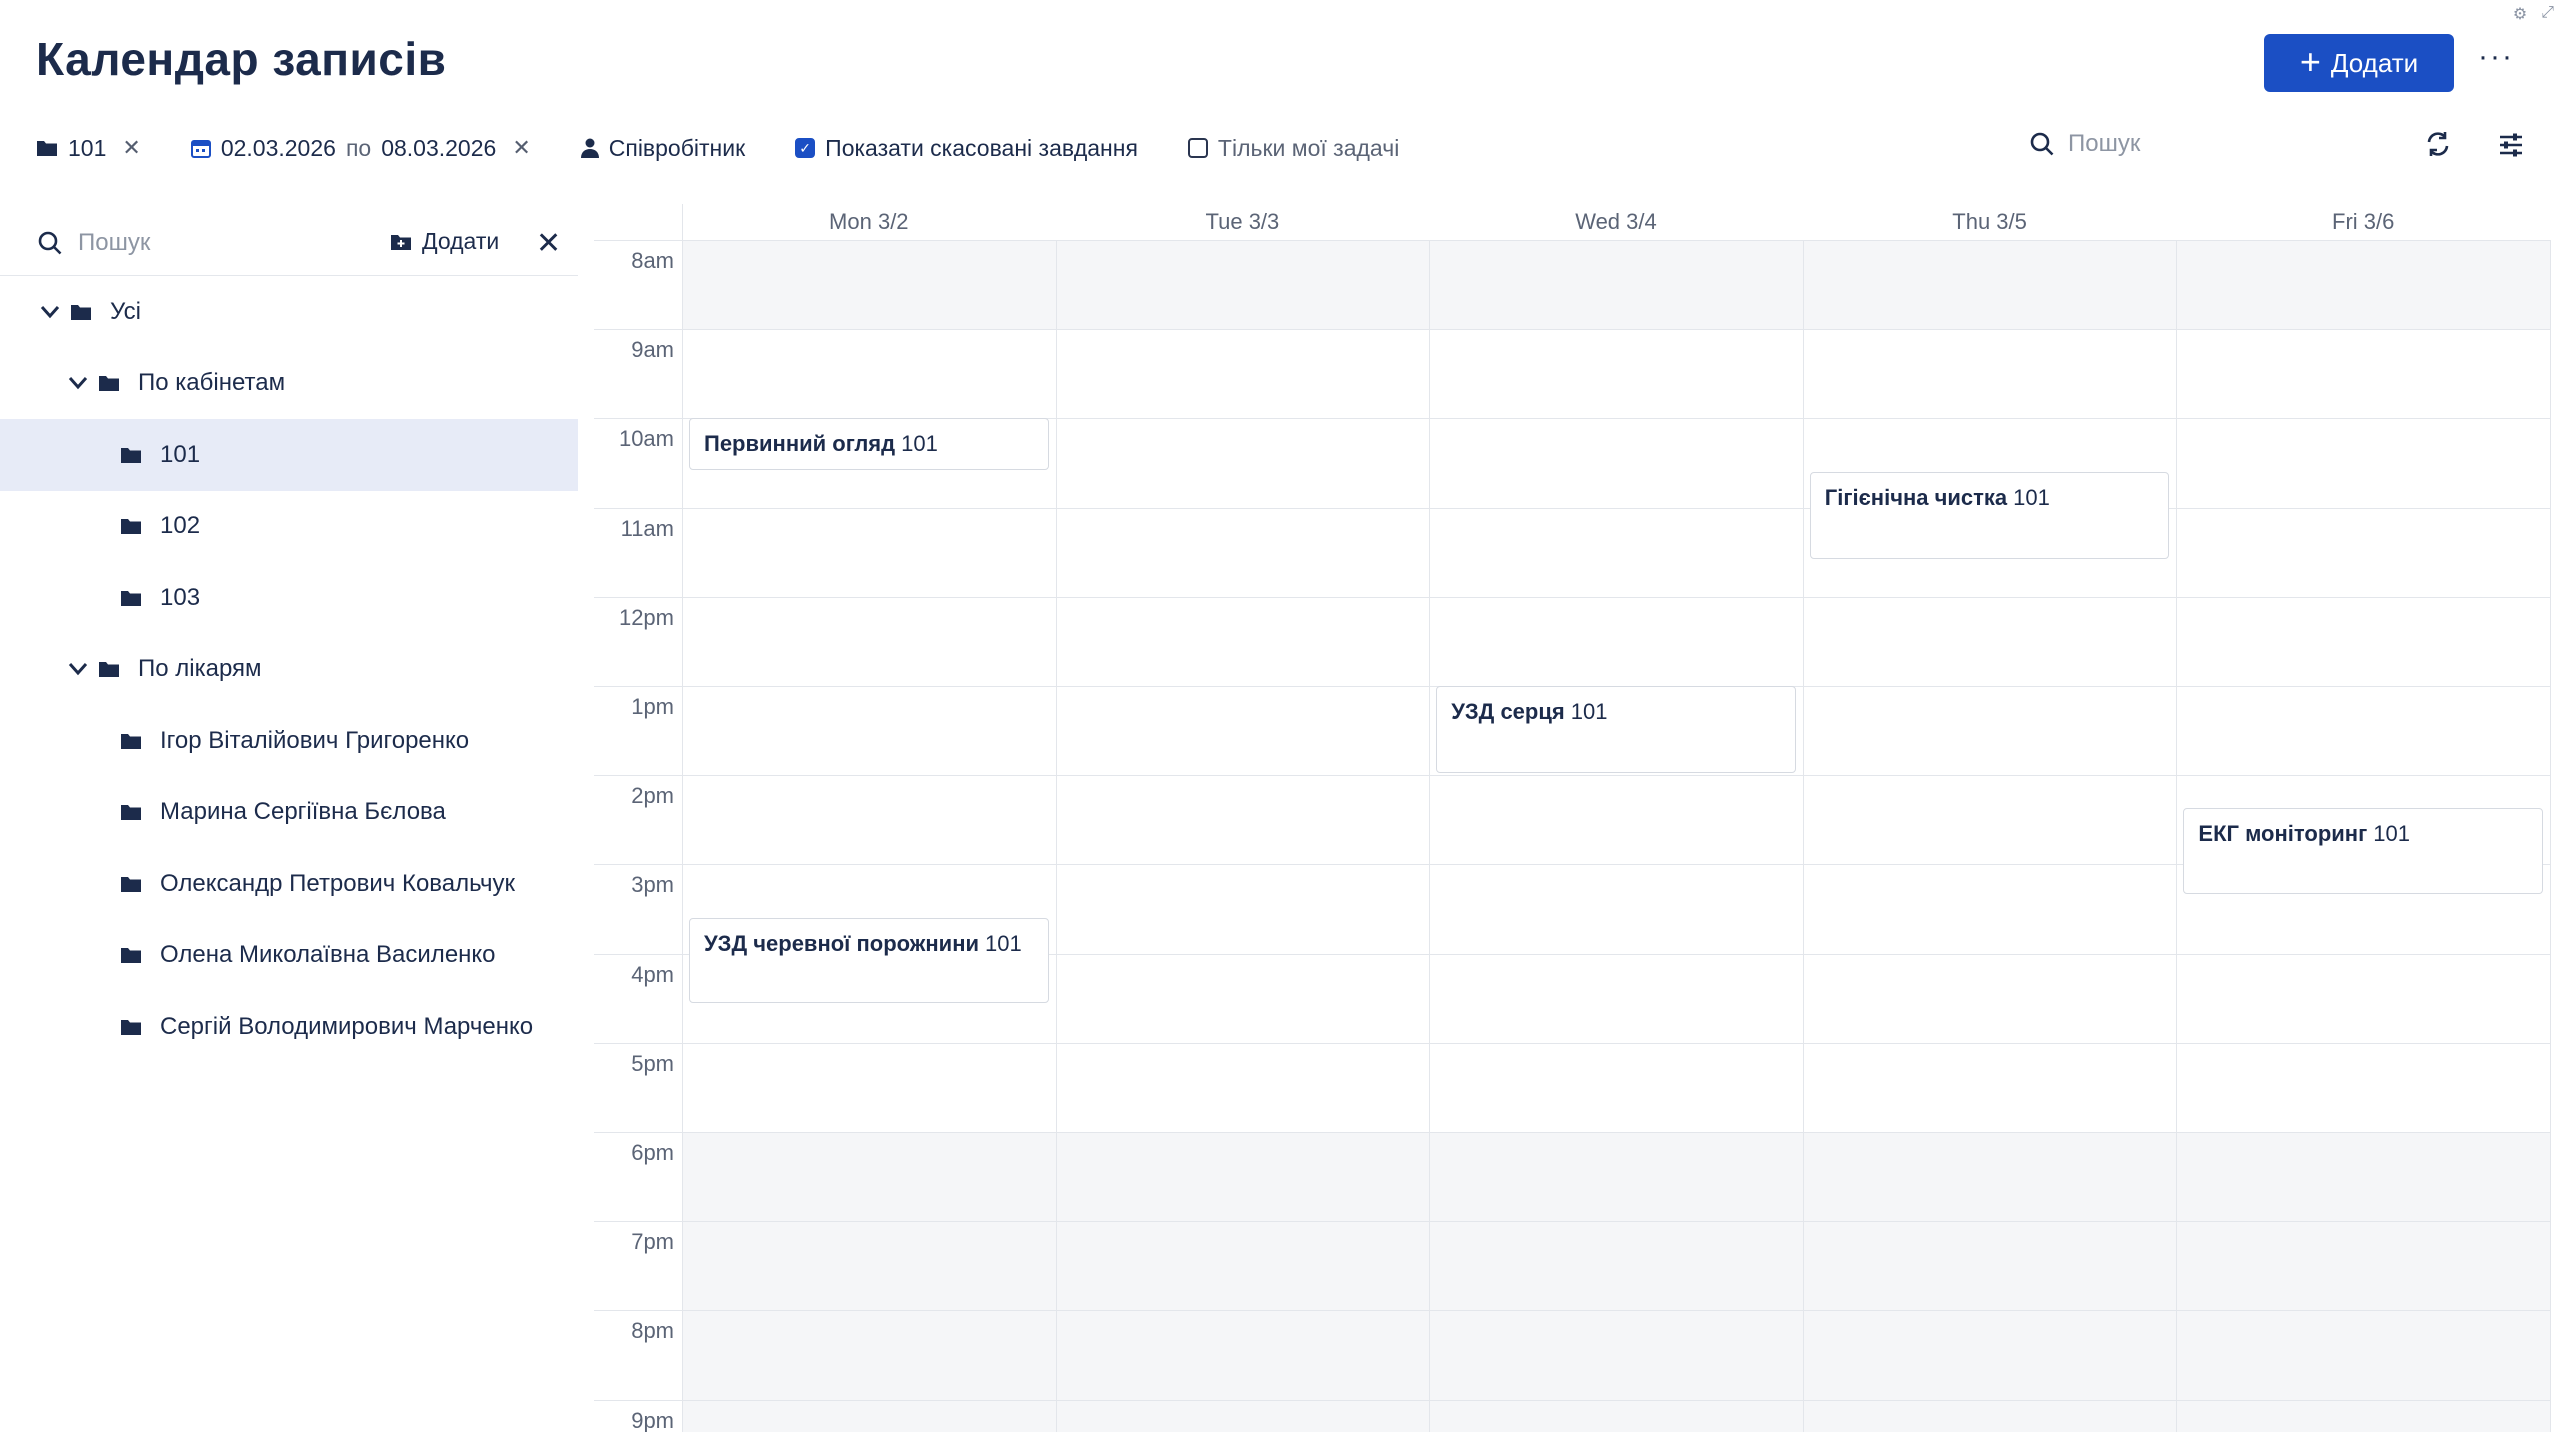 This screenshot has width=2560, height=1432. I want to click on hour-label: 12pm, so click(646, 617).